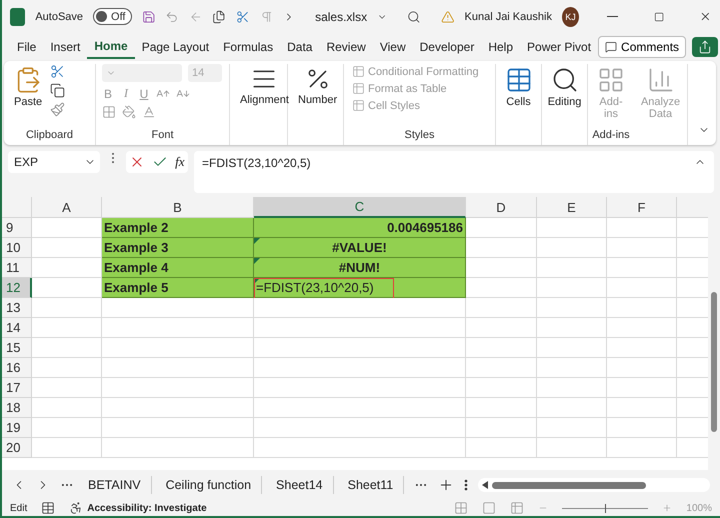  Describe the element at coordinates (447, 47) in the screenshot. I see `menu-tab: Developer` at that location.